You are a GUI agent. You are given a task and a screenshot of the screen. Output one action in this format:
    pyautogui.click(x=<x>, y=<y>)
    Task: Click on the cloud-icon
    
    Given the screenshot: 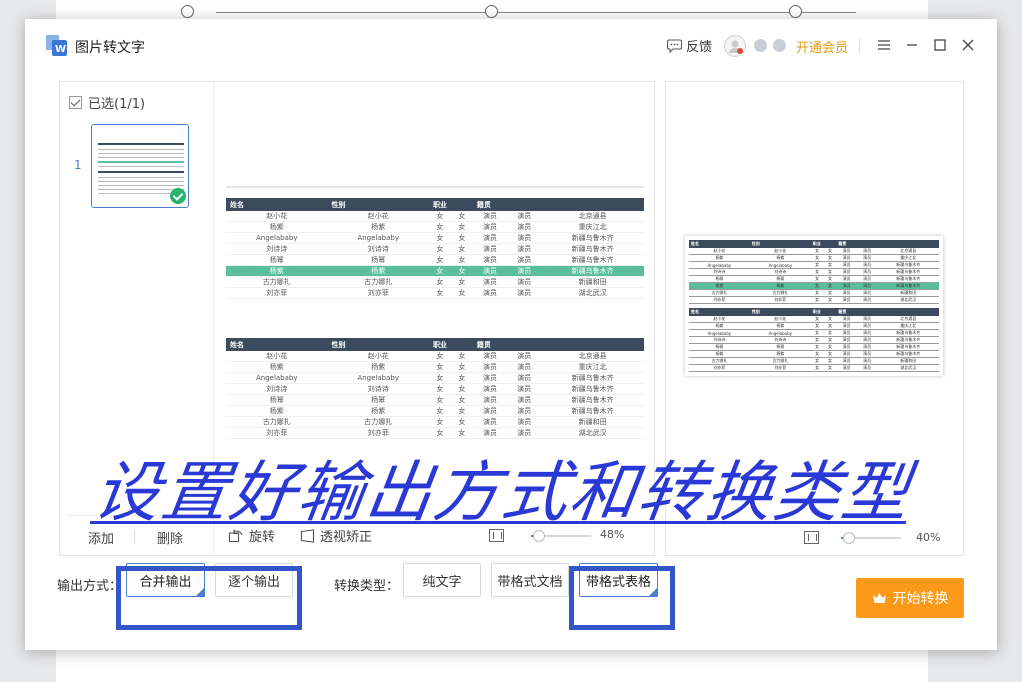 What is the action you would take?
    pyautogui.click(x=760, y=45)
    